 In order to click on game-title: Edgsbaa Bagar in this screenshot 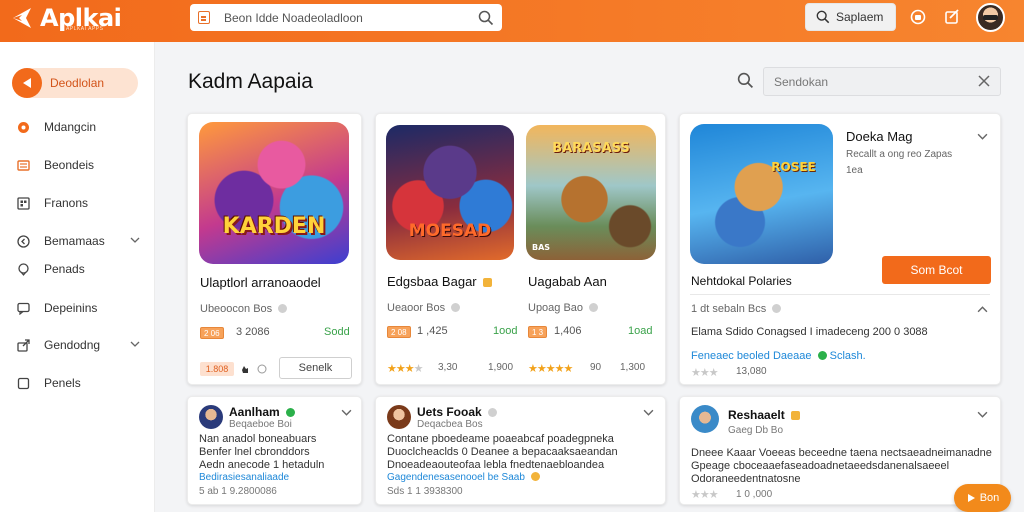, I will do `click(440, 281)`.